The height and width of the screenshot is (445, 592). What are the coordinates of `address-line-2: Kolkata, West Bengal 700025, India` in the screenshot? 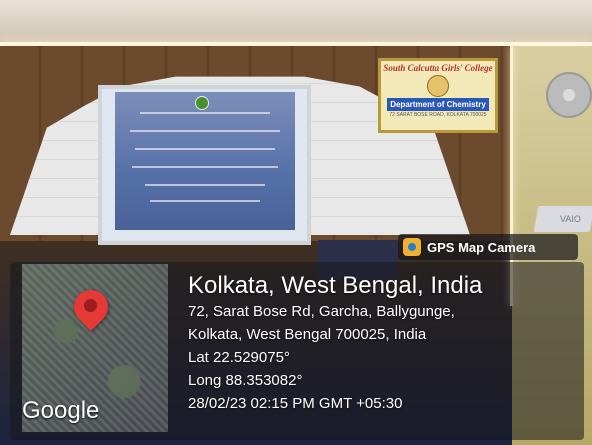 It's located at (307, 334).